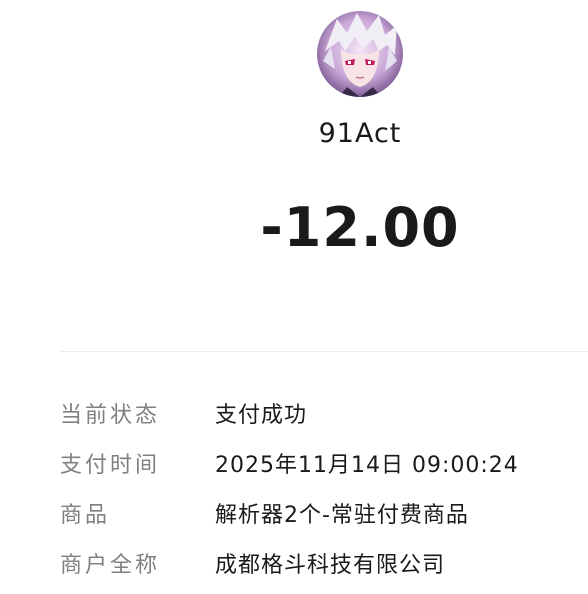 Image resolution: width=588 pixels, height=594 pixels. I want to click on detail-value: 支付成功, so click(261, 415).